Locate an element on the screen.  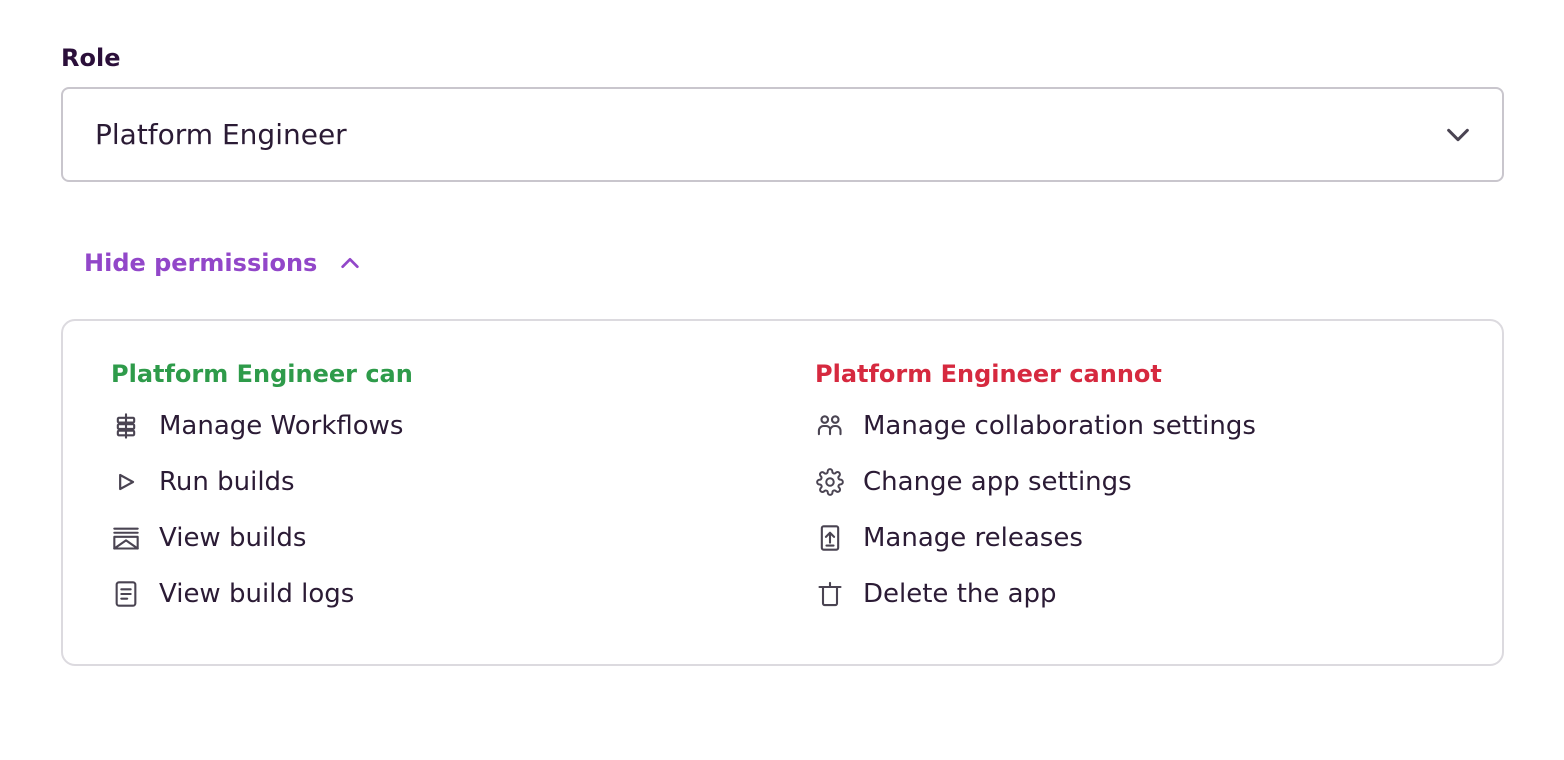
collaborators-icon is located at coordinates (830, 426).